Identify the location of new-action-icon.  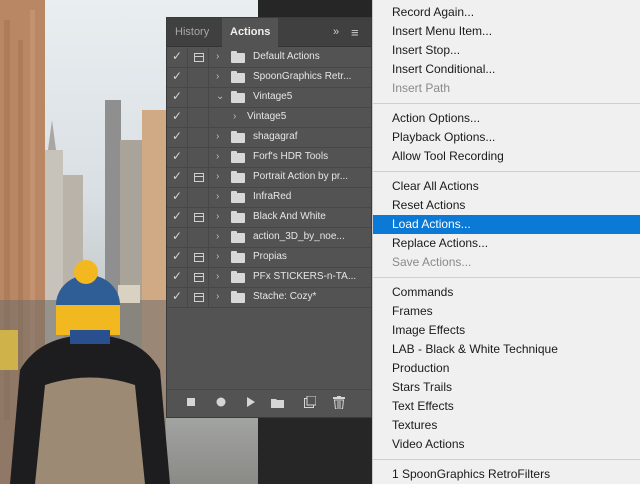
(310, 402).